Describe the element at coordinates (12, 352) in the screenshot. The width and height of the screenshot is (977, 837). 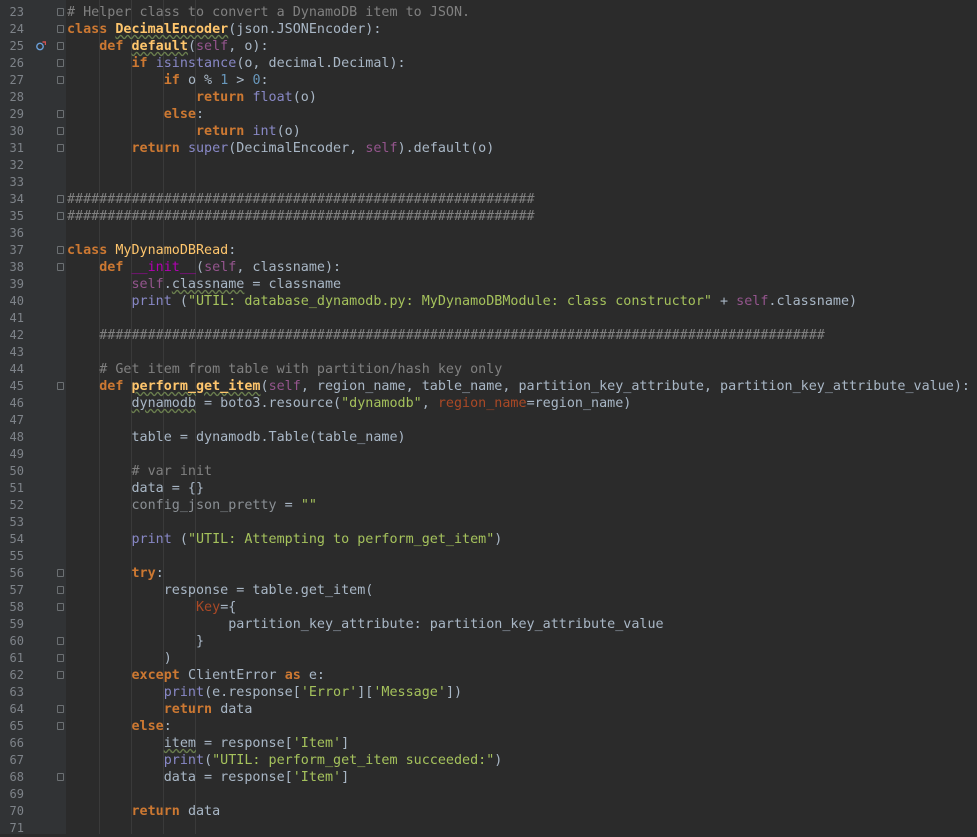
I see `line-number: 43` at that location.